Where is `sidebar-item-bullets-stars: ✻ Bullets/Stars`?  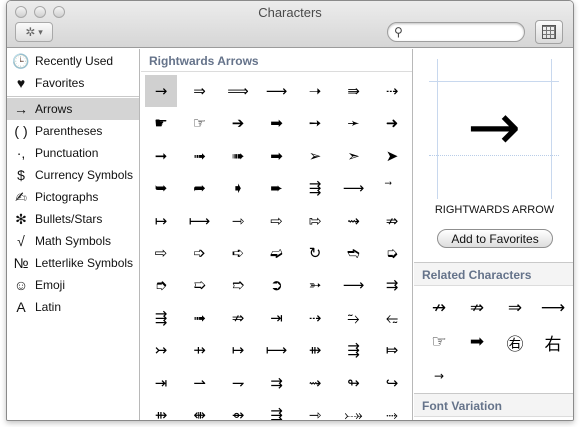 sidebar-item-bullets-stars: ✻ Bullets/Stars is located at coordinates (73, 219).